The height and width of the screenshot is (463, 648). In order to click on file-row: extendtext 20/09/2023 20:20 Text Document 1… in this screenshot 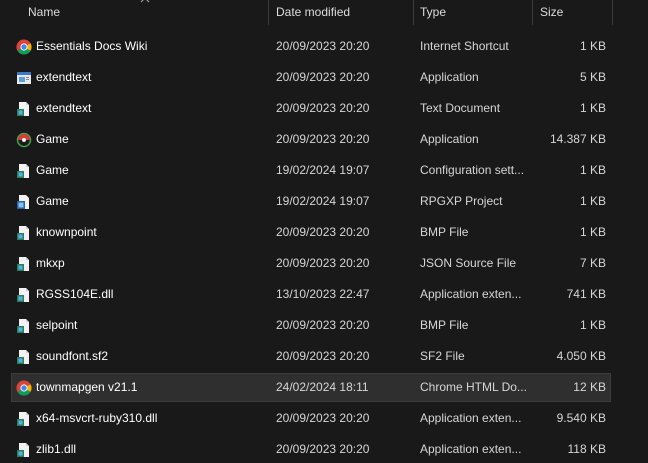, I will do `click(311, 108)`.